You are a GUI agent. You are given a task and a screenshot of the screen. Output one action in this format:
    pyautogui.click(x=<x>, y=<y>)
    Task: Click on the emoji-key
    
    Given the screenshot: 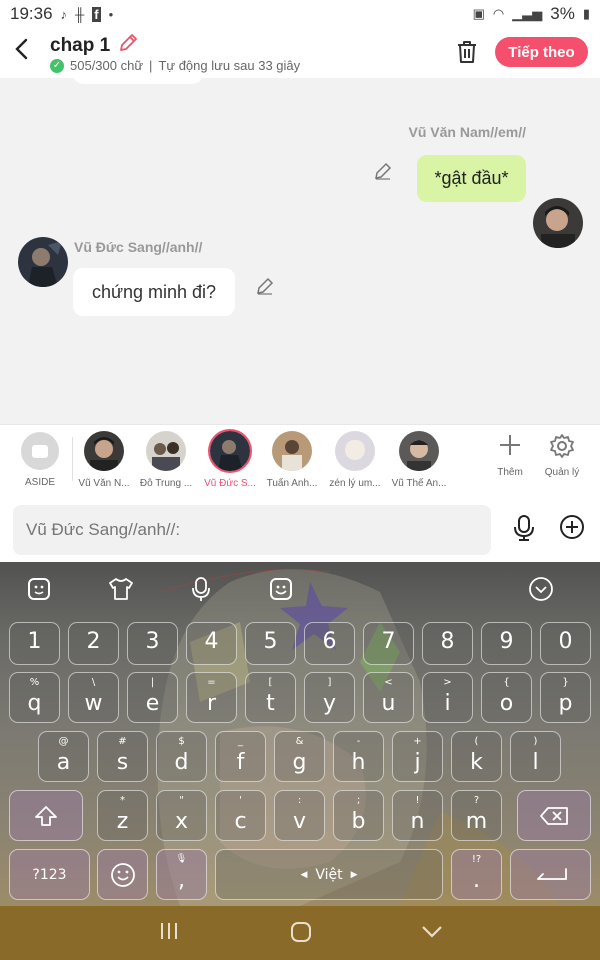 What is the action you would take?
    pyautogui.click(x=122, y=874)
    